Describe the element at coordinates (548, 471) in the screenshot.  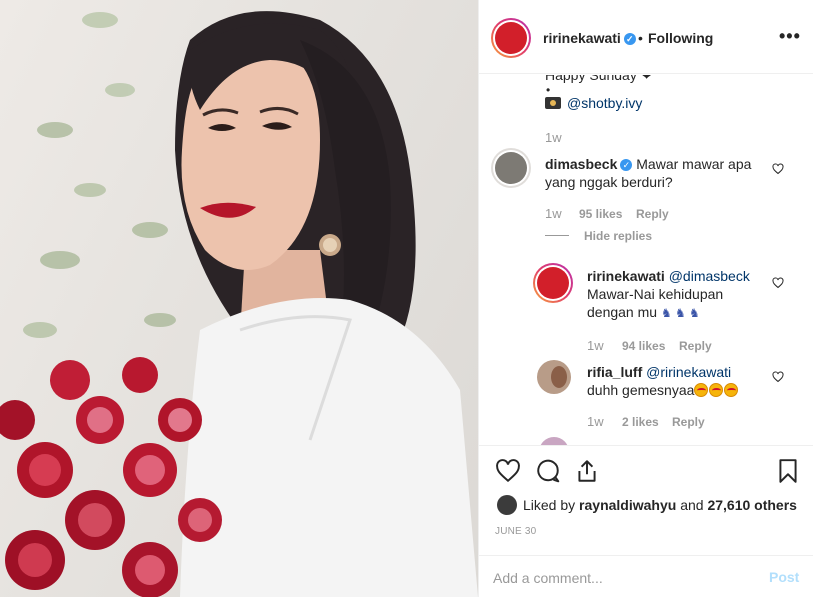
I see `comment-icon` at that location.